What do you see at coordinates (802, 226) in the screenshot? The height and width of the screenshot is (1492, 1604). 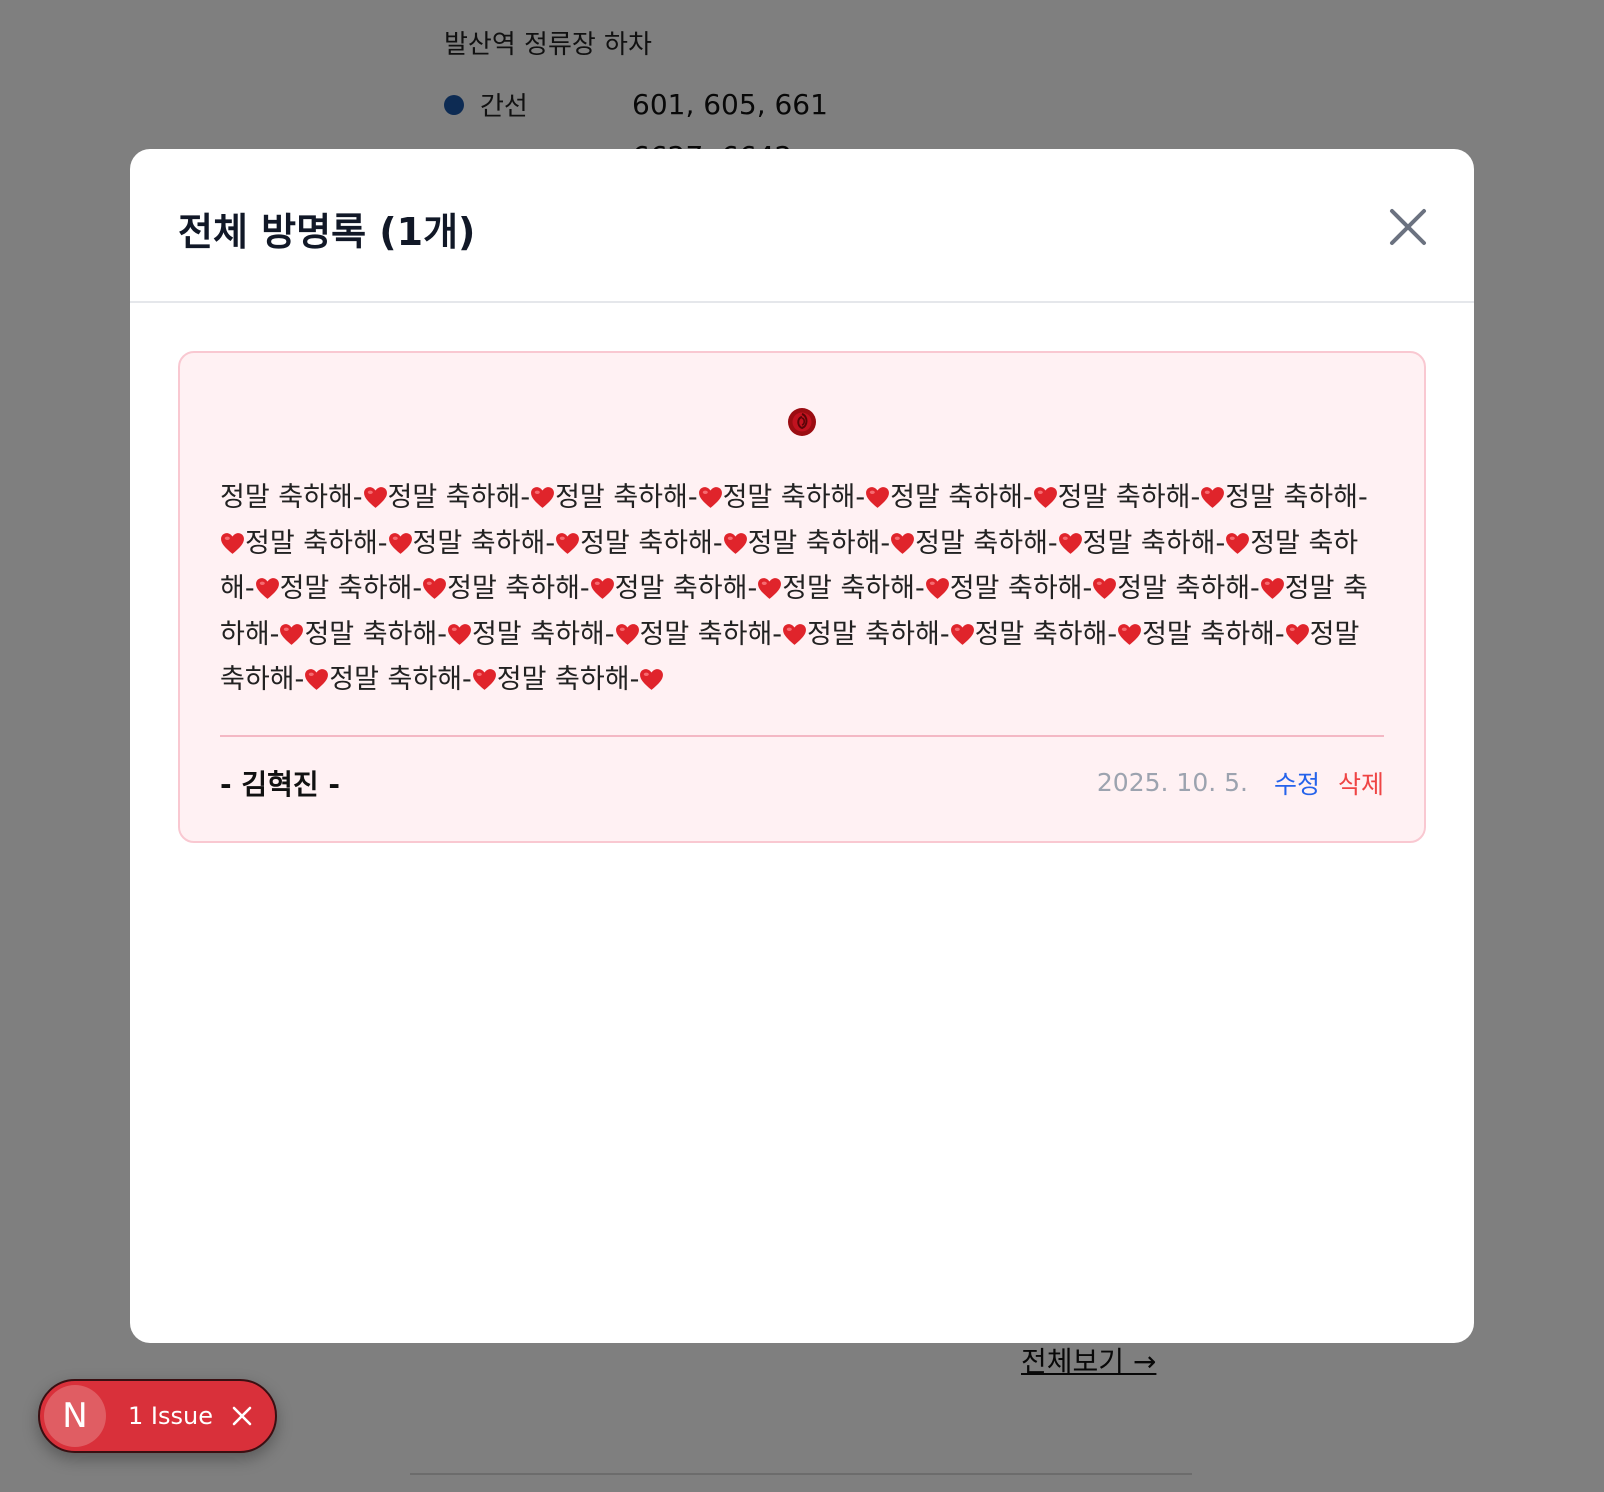 I see `modal-header: 전체 방명록 (1개)` at bounding box center [802, 226].